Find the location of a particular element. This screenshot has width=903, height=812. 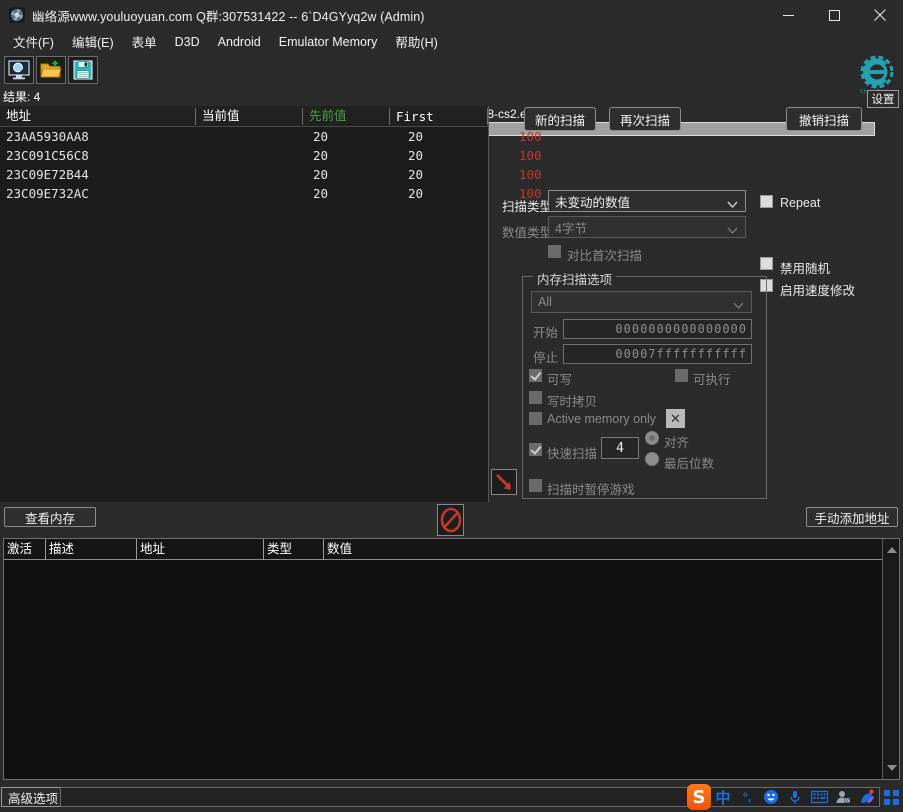

fast-scan-alignment-input: 4 is located at coordinates (620, 448).